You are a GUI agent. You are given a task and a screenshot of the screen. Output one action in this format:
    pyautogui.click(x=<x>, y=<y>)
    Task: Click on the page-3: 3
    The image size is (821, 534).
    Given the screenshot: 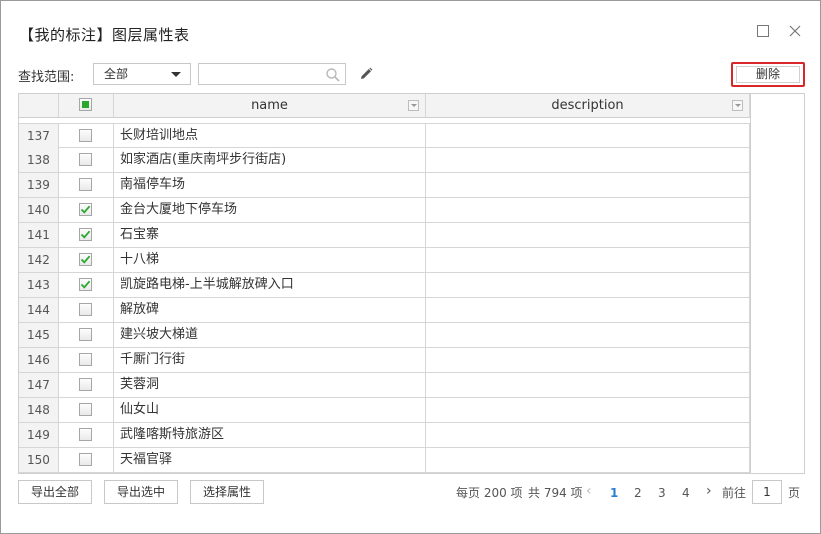 What is the action you would take?
    pyautogui.click(x=662, y=493)
    